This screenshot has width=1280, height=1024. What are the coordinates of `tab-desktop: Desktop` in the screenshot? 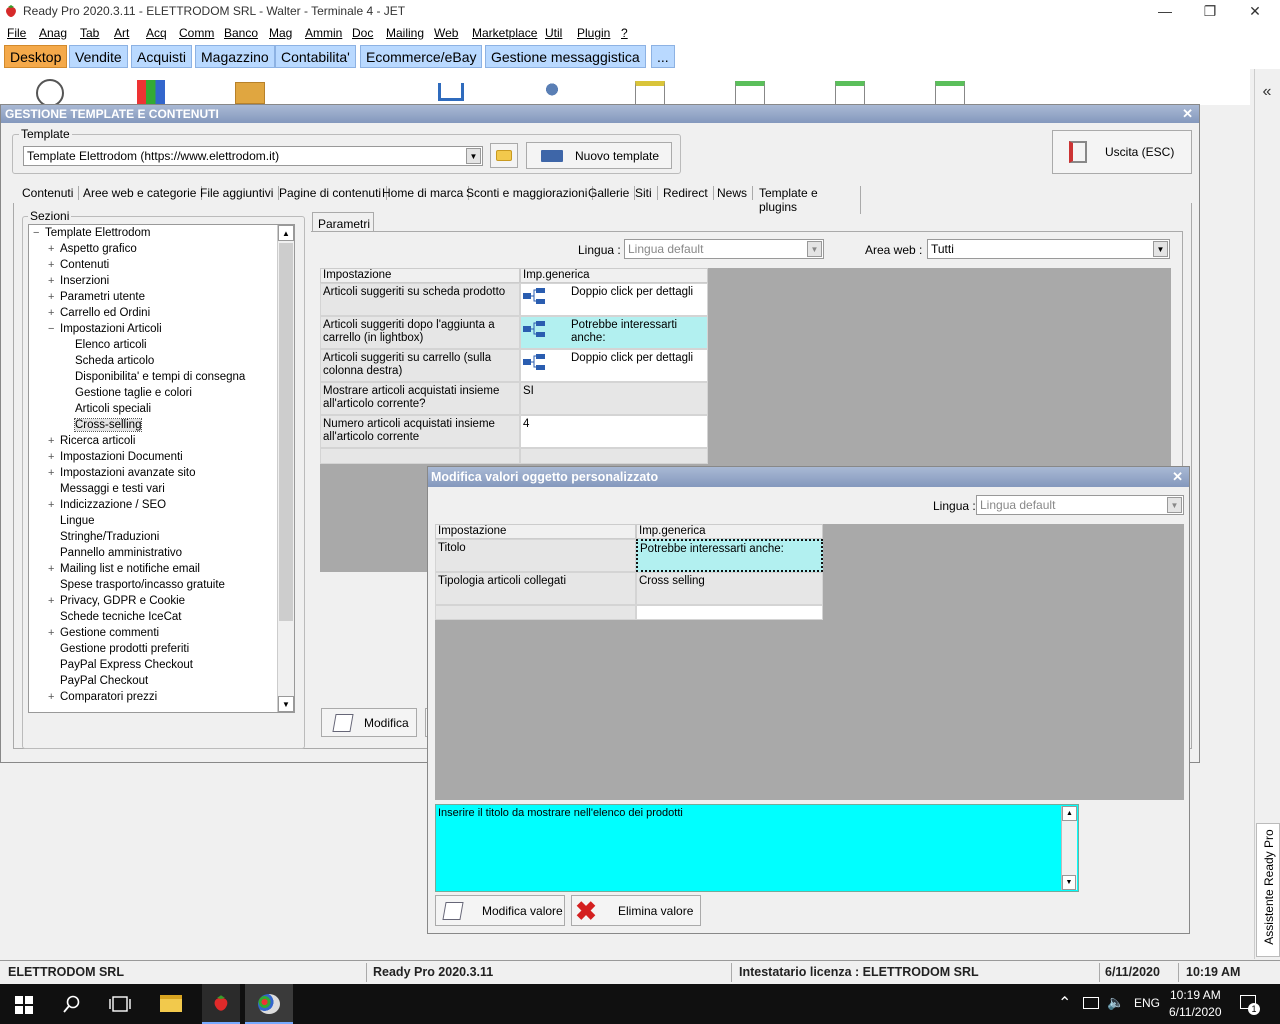 It's located at (36, 56).